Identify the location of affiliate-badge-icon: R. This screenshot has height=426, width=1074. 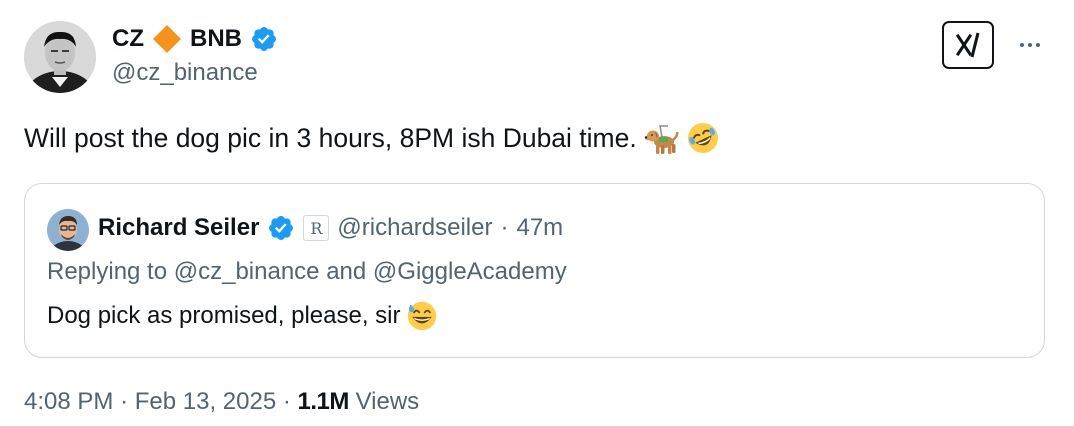
(316, 228).